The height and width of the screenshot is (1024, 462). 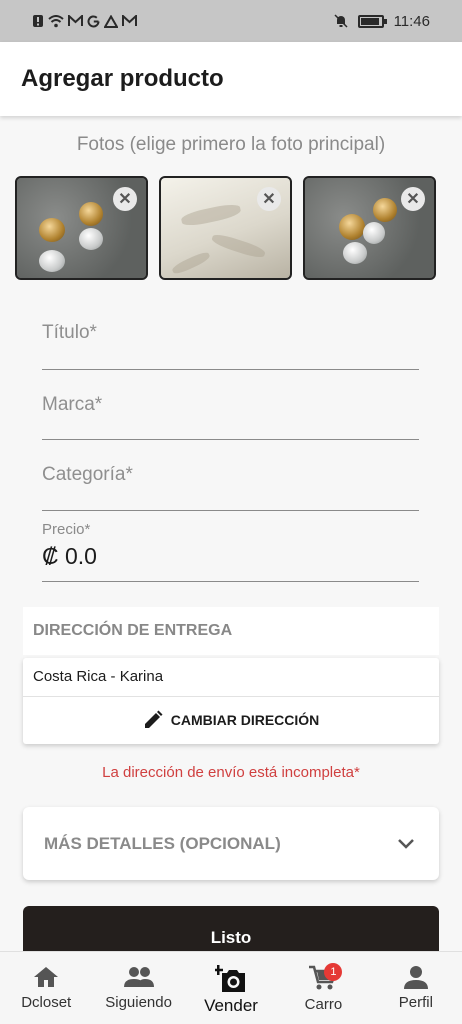 What do you see at coordinates (66, 529) in the screenshot?
I see `price-field-label: Precio*` at bounding box center [66, 529].